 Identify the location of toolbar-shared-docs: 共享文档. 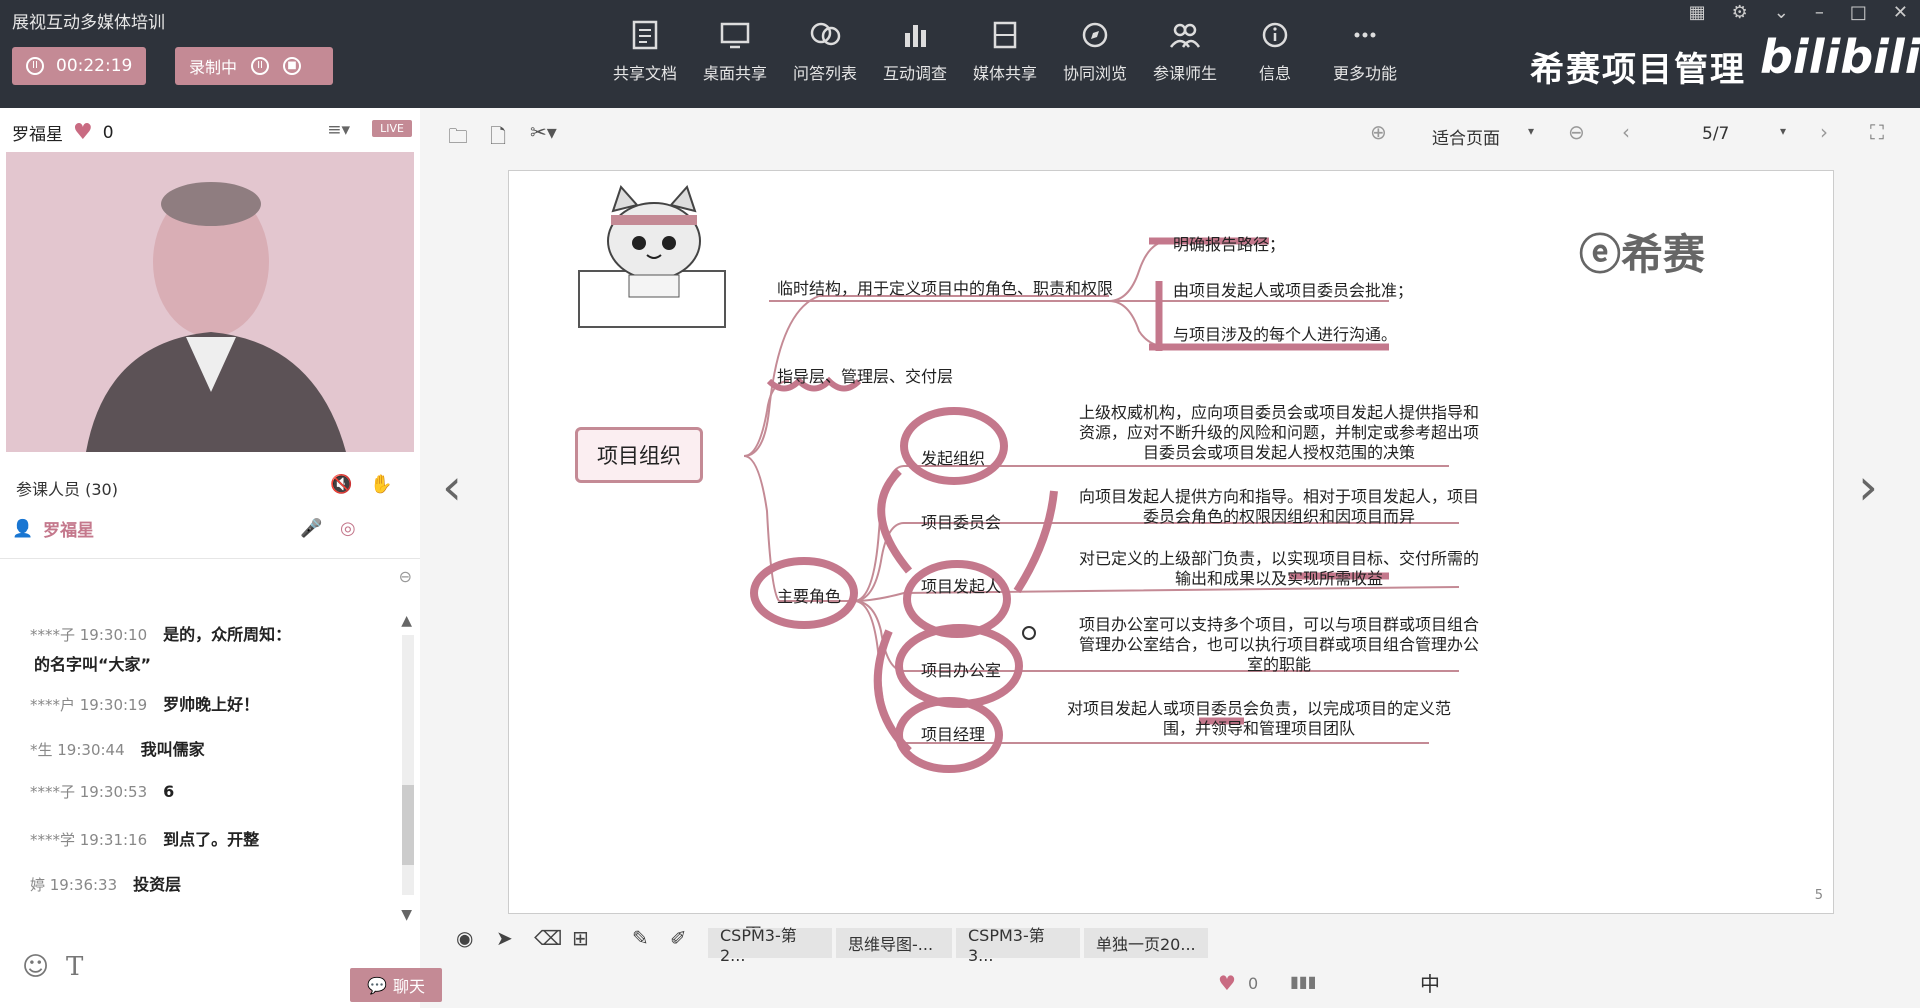
(645, 51).